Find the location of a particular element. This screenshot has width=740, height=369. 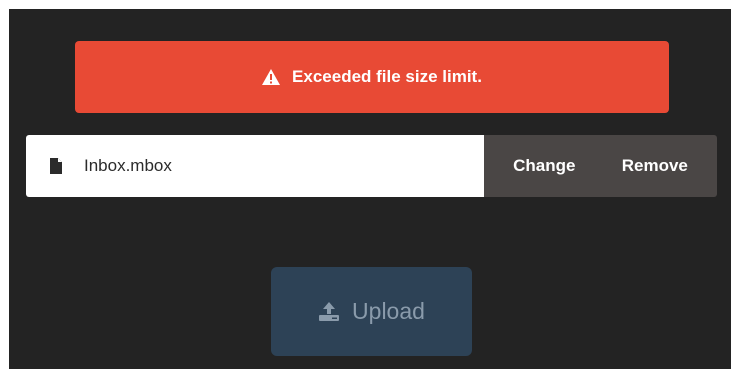

file-name-field: Inbox.mbox is located at coordinates (255, 166).